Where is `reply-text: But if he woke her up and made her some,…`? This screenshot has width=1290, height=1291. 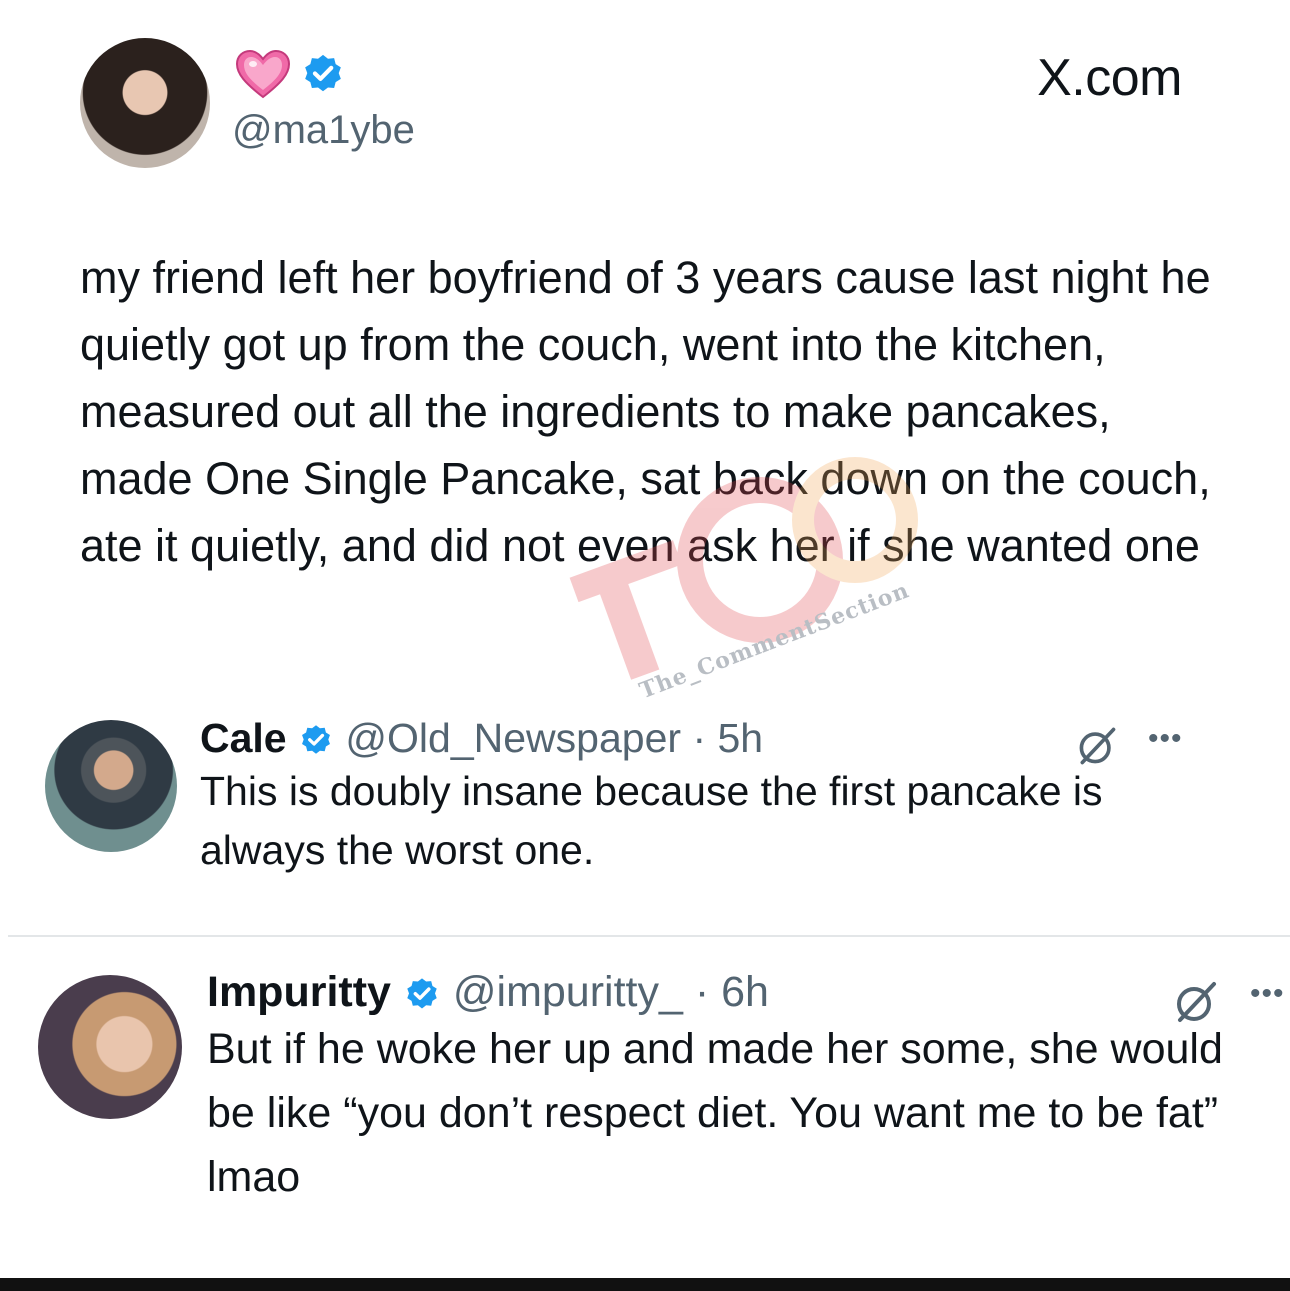 reply-text: But if he woke her up and made her some,… is located at coordinates (715, 1113).